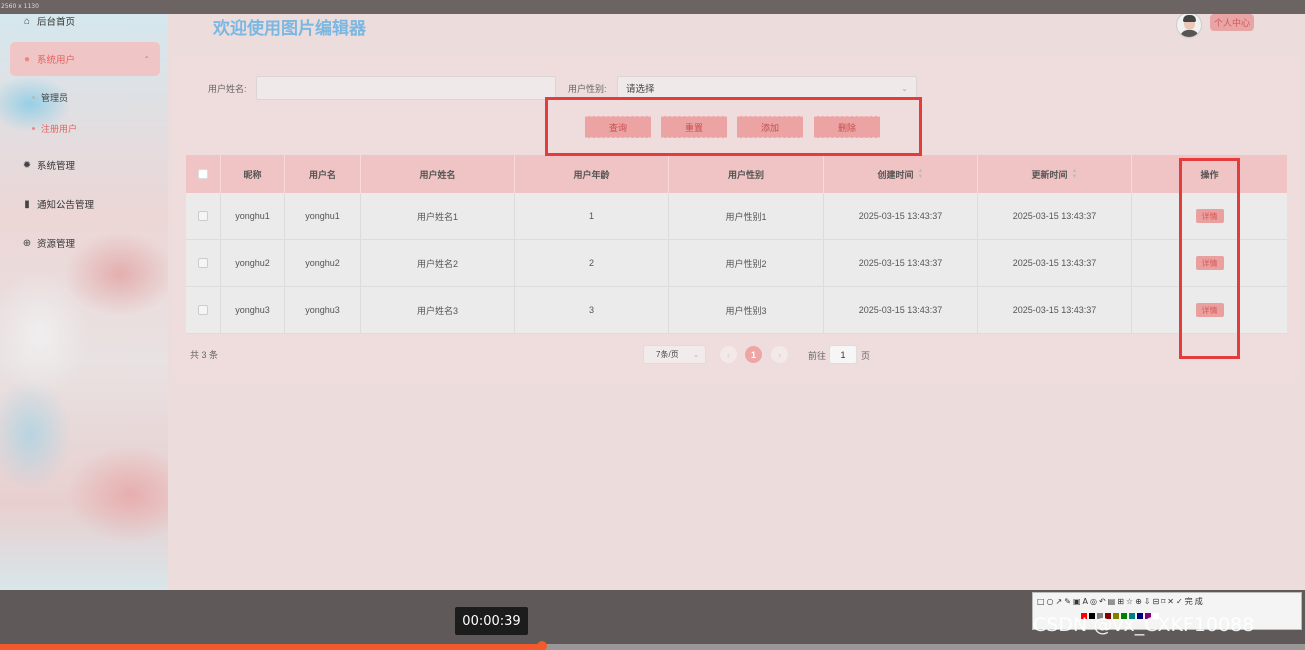 This screenshot has height=650, width=1305. I want to click on add-button: 添加, so click(770, 127).